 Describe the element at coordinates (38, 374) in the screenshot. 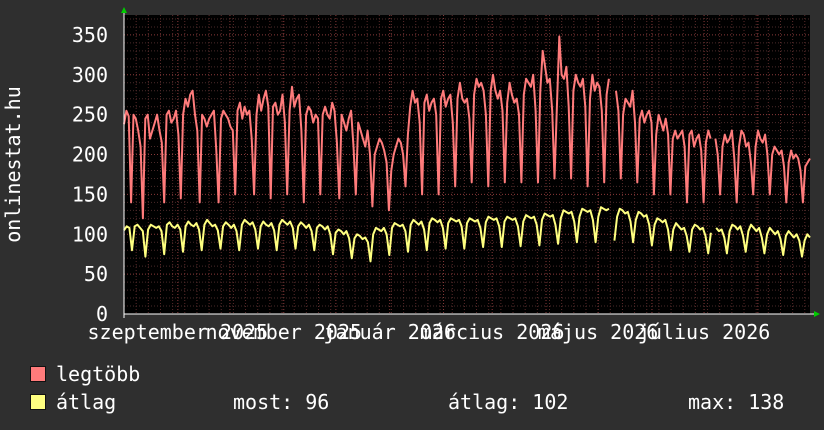

I see `legend-swatch-legtobb` at that location.